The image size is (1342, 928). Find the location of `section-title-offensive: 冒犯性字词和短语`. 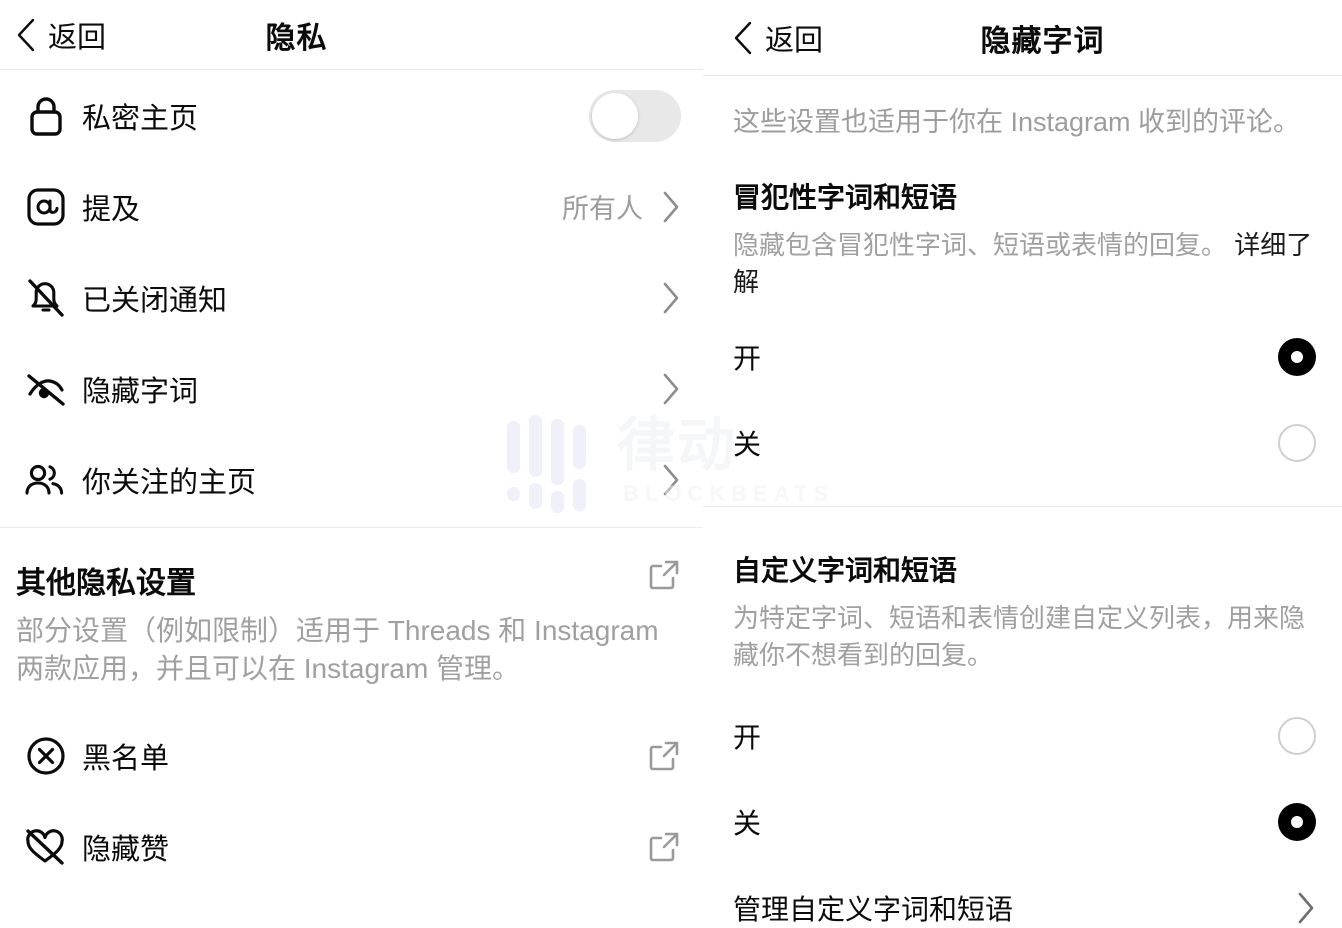

section-title-offensive: 冒犯性字词和短语 is located at coordinates (845, 198).